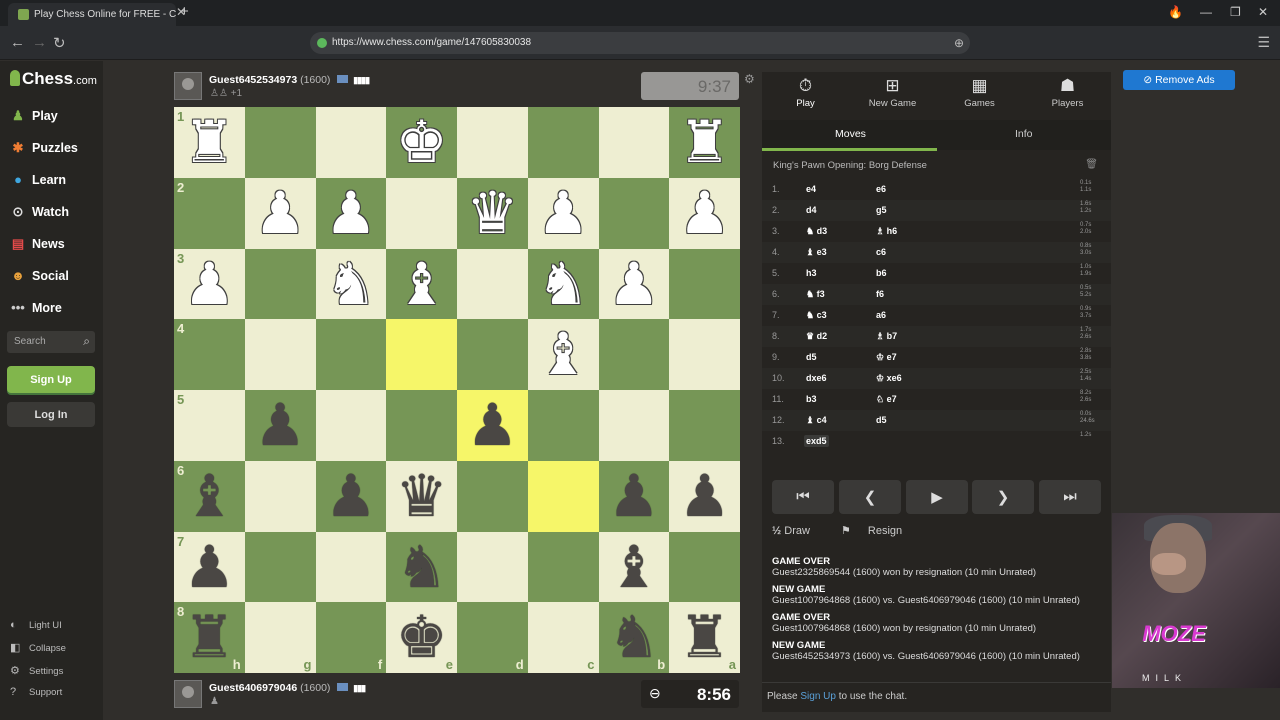  Describe the element at coordinates (811, 189) in the screenshot. I see `white-move: e4` at that location.